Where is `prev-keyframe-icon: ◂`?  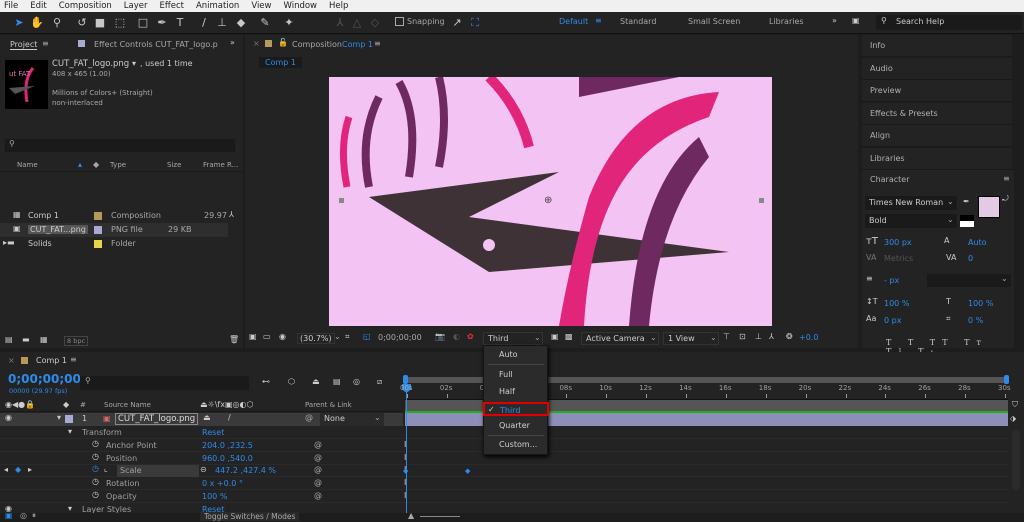 prev-keyframe-icon: ◂ is located at coordinates (6, 469).